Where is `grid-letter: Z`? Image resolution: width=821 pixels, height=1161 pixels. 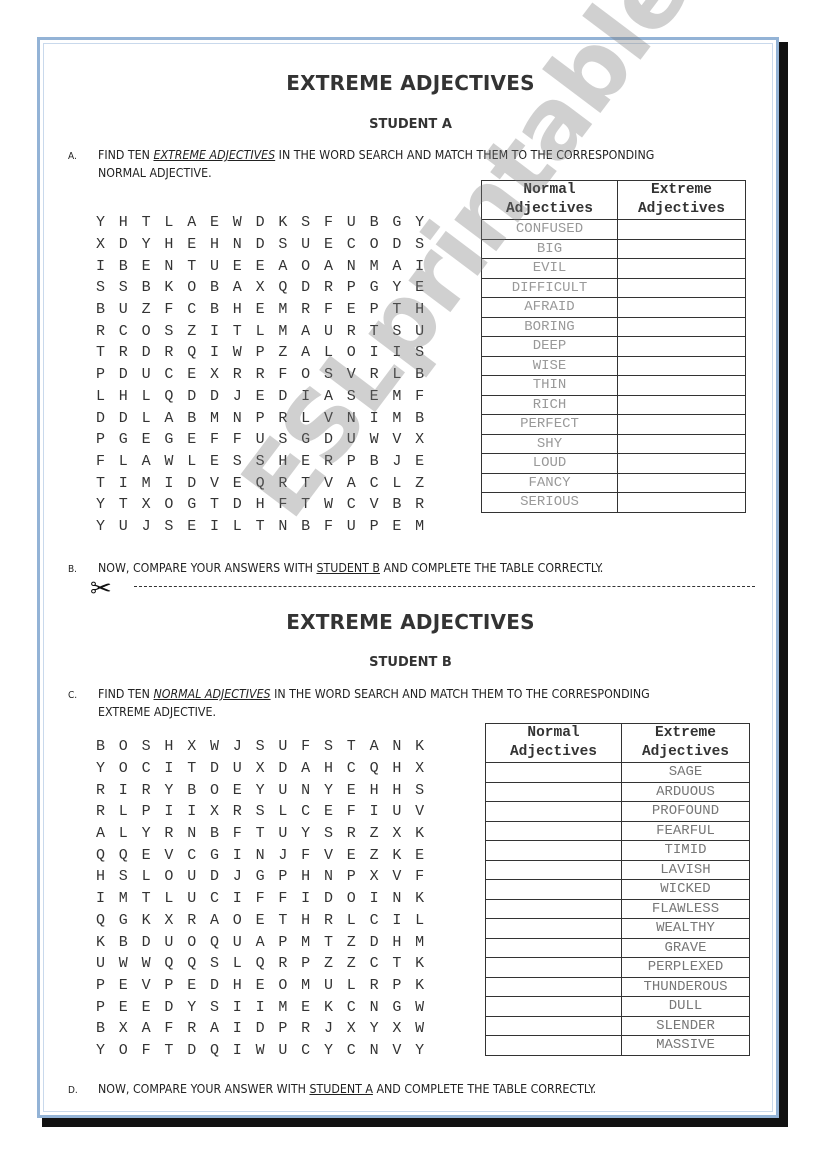
grid-letter: Z is located at coordinates (381, 833).